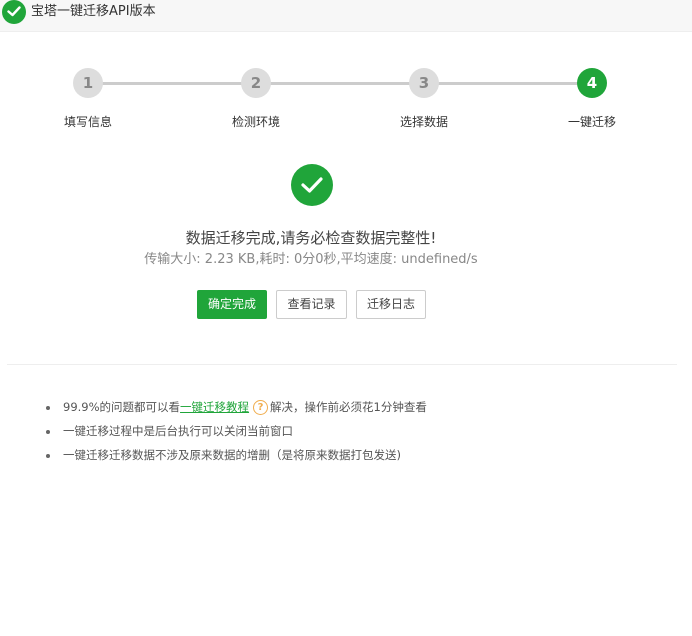 This screenshot has height=636, width=692. Describe the element at coordinates (342, 364) in the screenshot. I see `divider` at that location.